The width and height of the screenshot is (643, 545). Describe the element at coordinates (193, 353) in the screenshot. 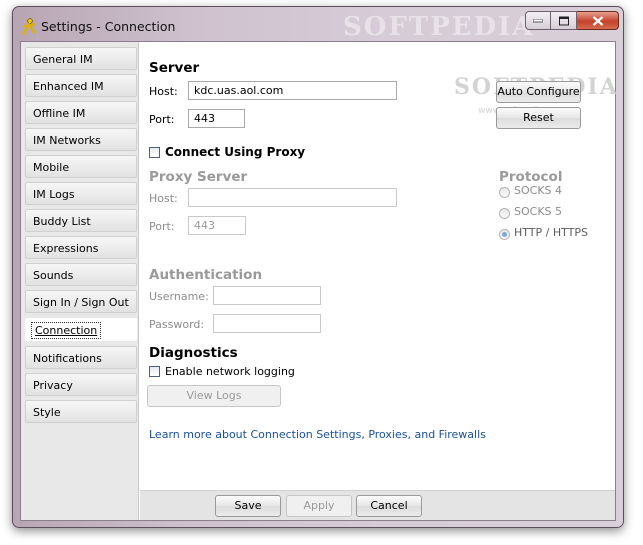

I see `diagnostics-heading: Diagnostics` at that location.